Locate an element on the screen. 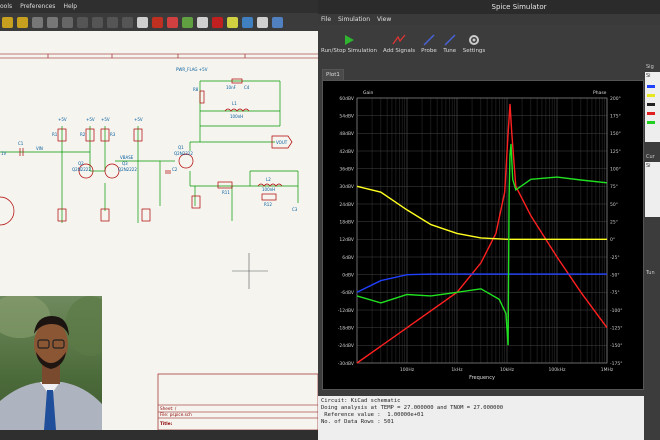 Image resolution: width=660 pixels, height=440 pixels. search-replace-icon is located at coordinates (52, 22).